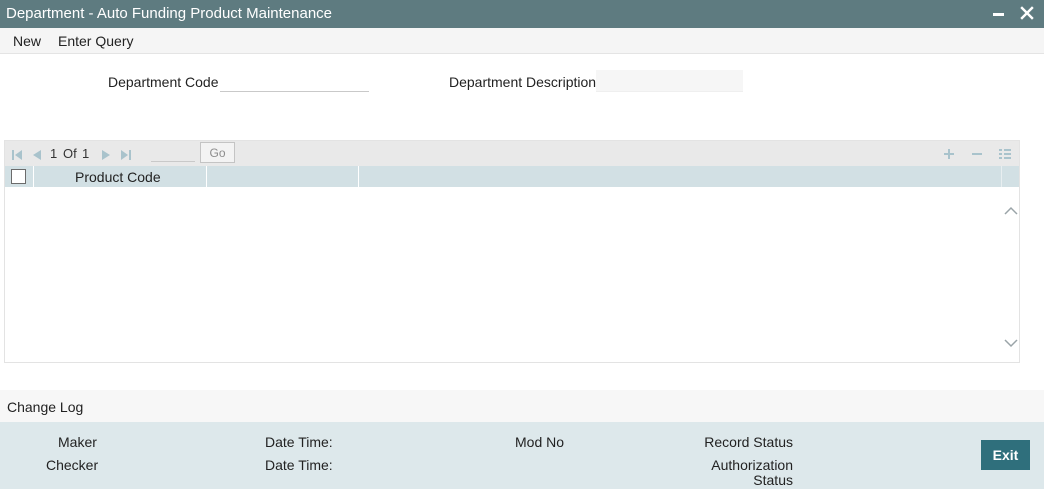  I want to click on close-button, so click(1027, 13).